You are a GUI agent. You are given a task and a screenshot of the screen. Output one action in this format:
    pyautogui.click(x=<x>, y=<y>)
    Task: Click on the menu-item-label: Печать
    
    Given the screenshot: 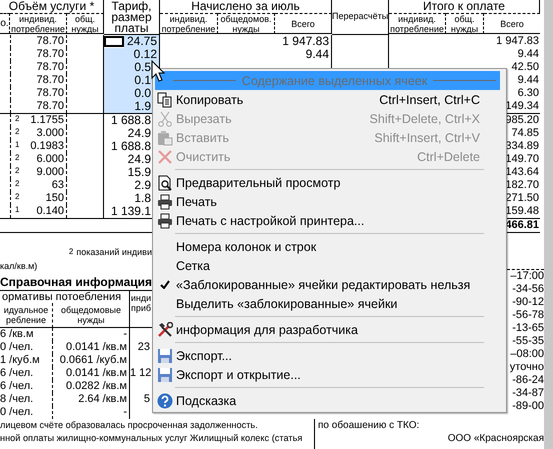 What is the action you would take?
    pyautogui.click(x=196, y=201)
    